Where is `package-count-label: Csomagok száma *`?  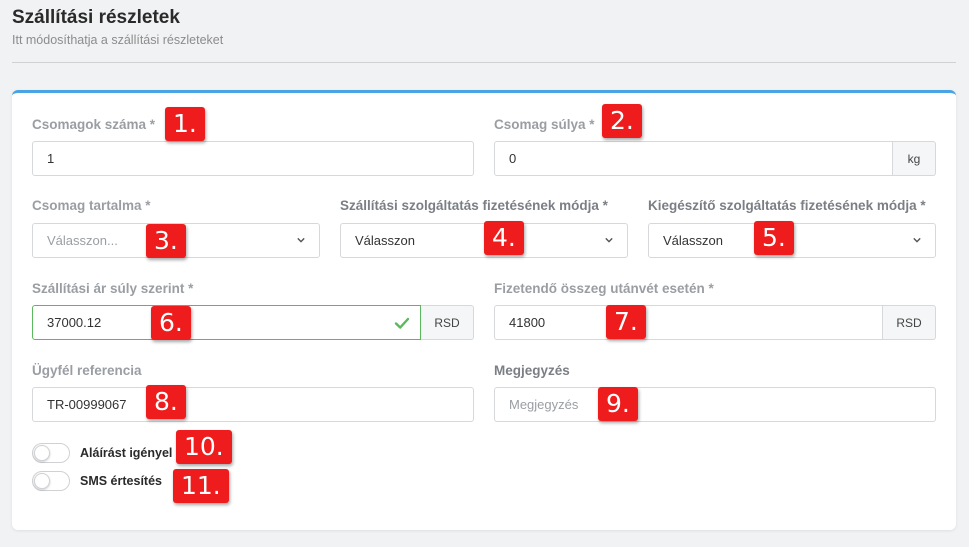 package-count-label: Csomagok száma * is located at coordinates (94, 124).